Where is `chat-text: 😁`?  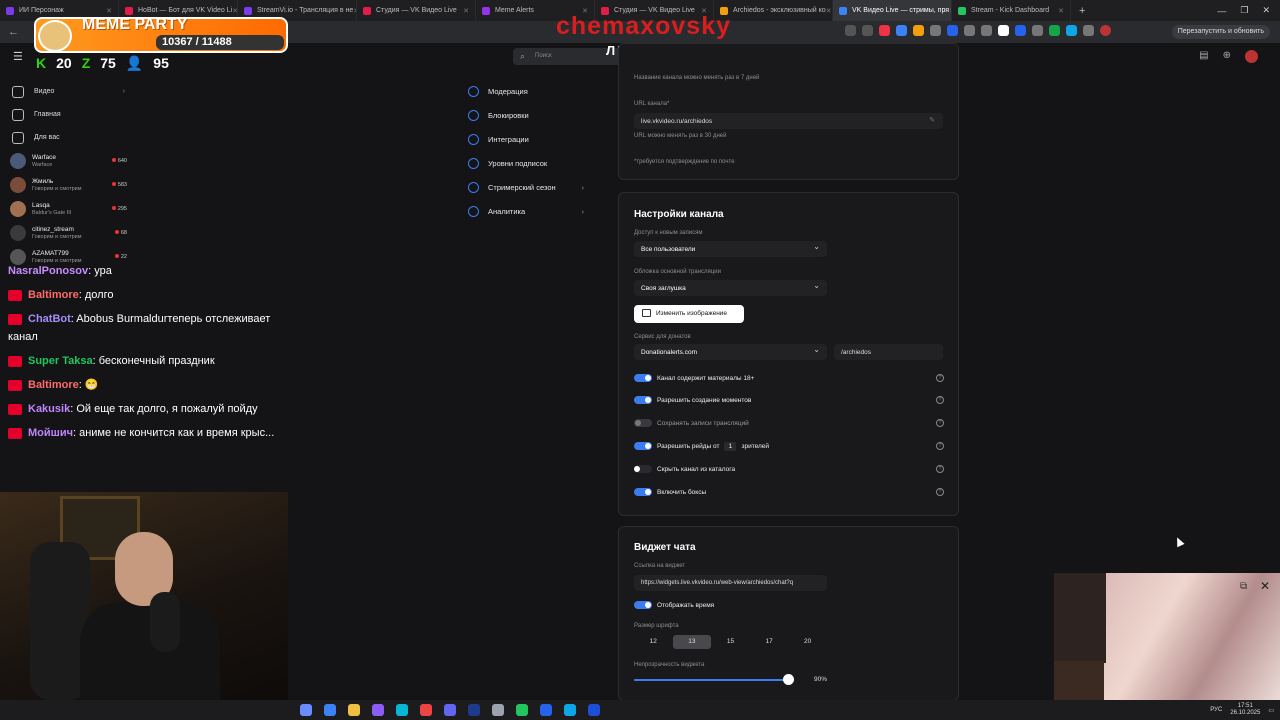 chat-text: 😁 is located at coordinates (91, 385).